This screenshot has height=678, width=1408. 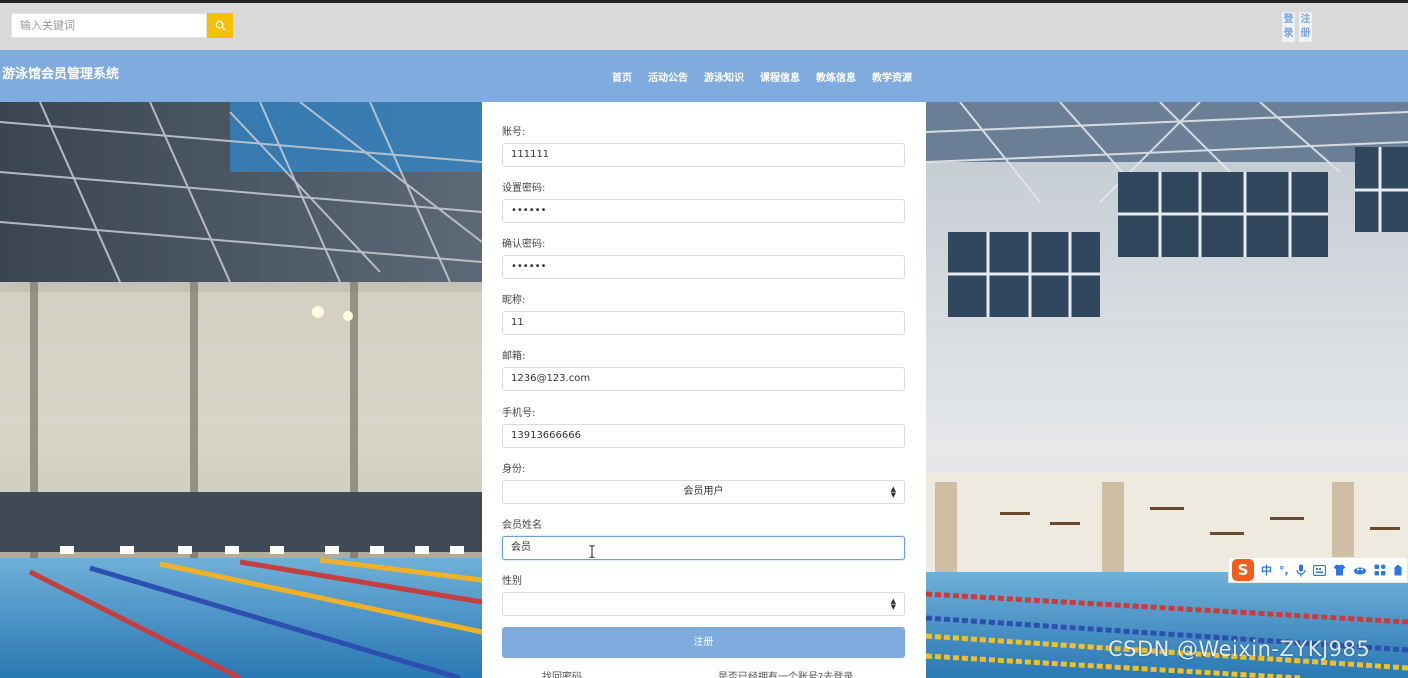 I want to click on cloud-icon, so click(x=1360, y=570).